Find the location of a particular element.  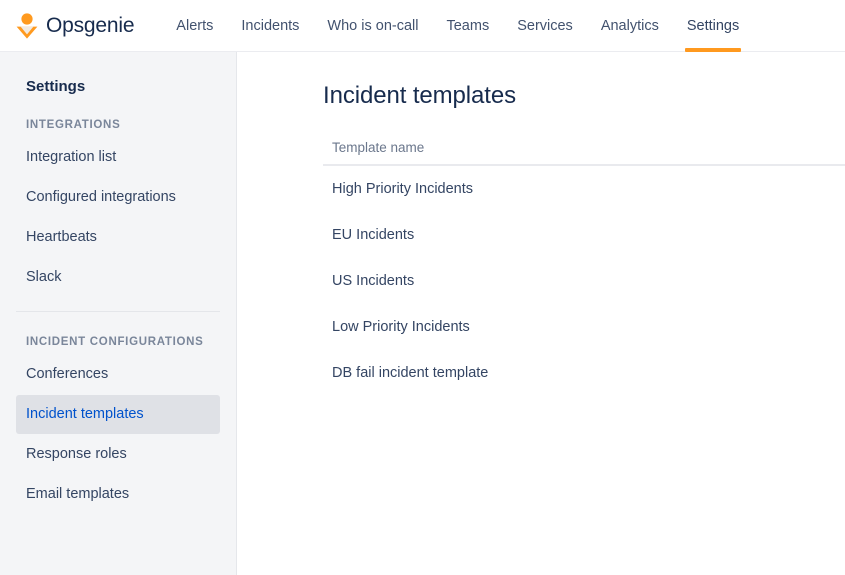

sidebar-item-label: Integration list is located at coordinates (71, 157).